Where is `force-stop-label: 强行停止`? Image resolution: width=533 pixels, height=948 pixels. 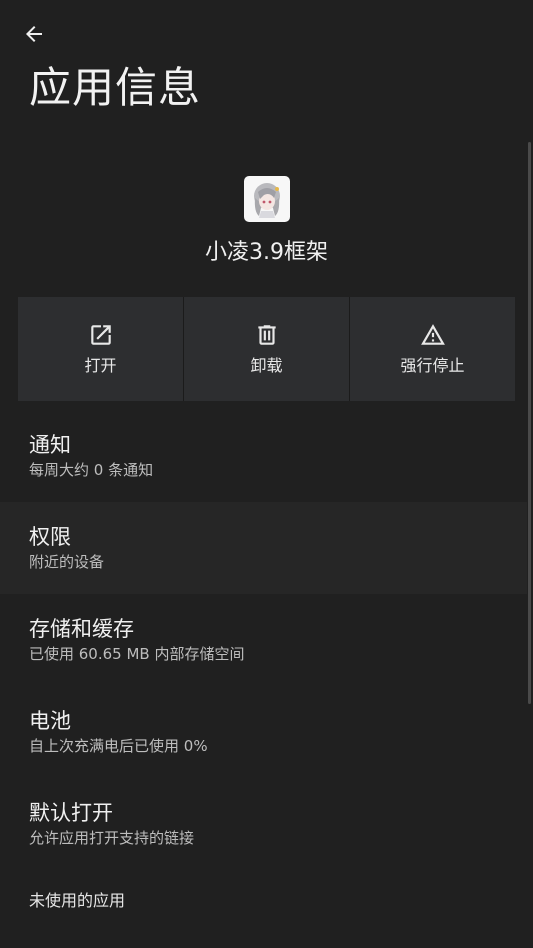 force-stop-label: 强行停止 is located at coordinates (432, 365).